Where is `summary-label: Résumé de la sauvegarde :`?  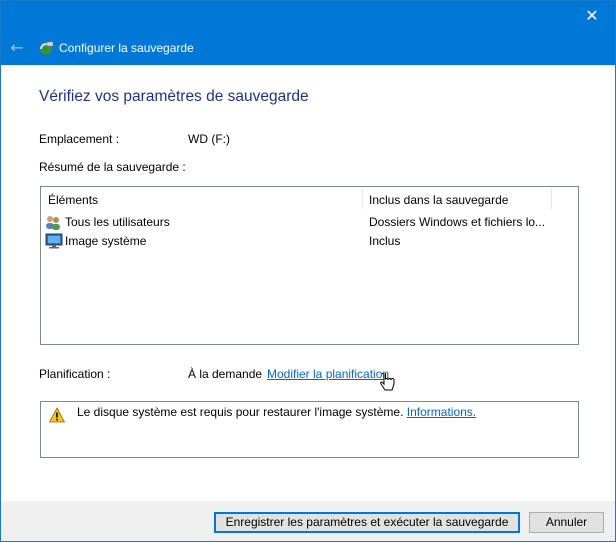 summary-label: Résumé de la sauvegarde : is located at coordinates (112, 167).